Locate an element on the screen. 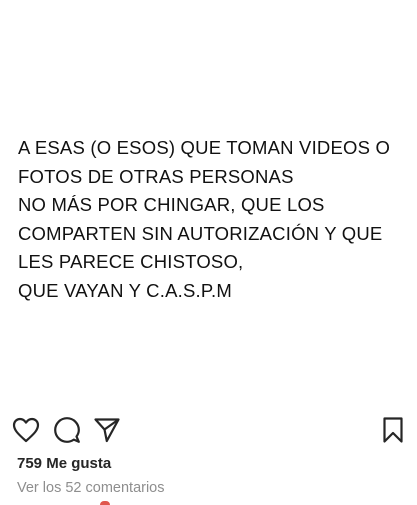 The image size is (417, 505). share-icon is located at coordinates (107, 430).